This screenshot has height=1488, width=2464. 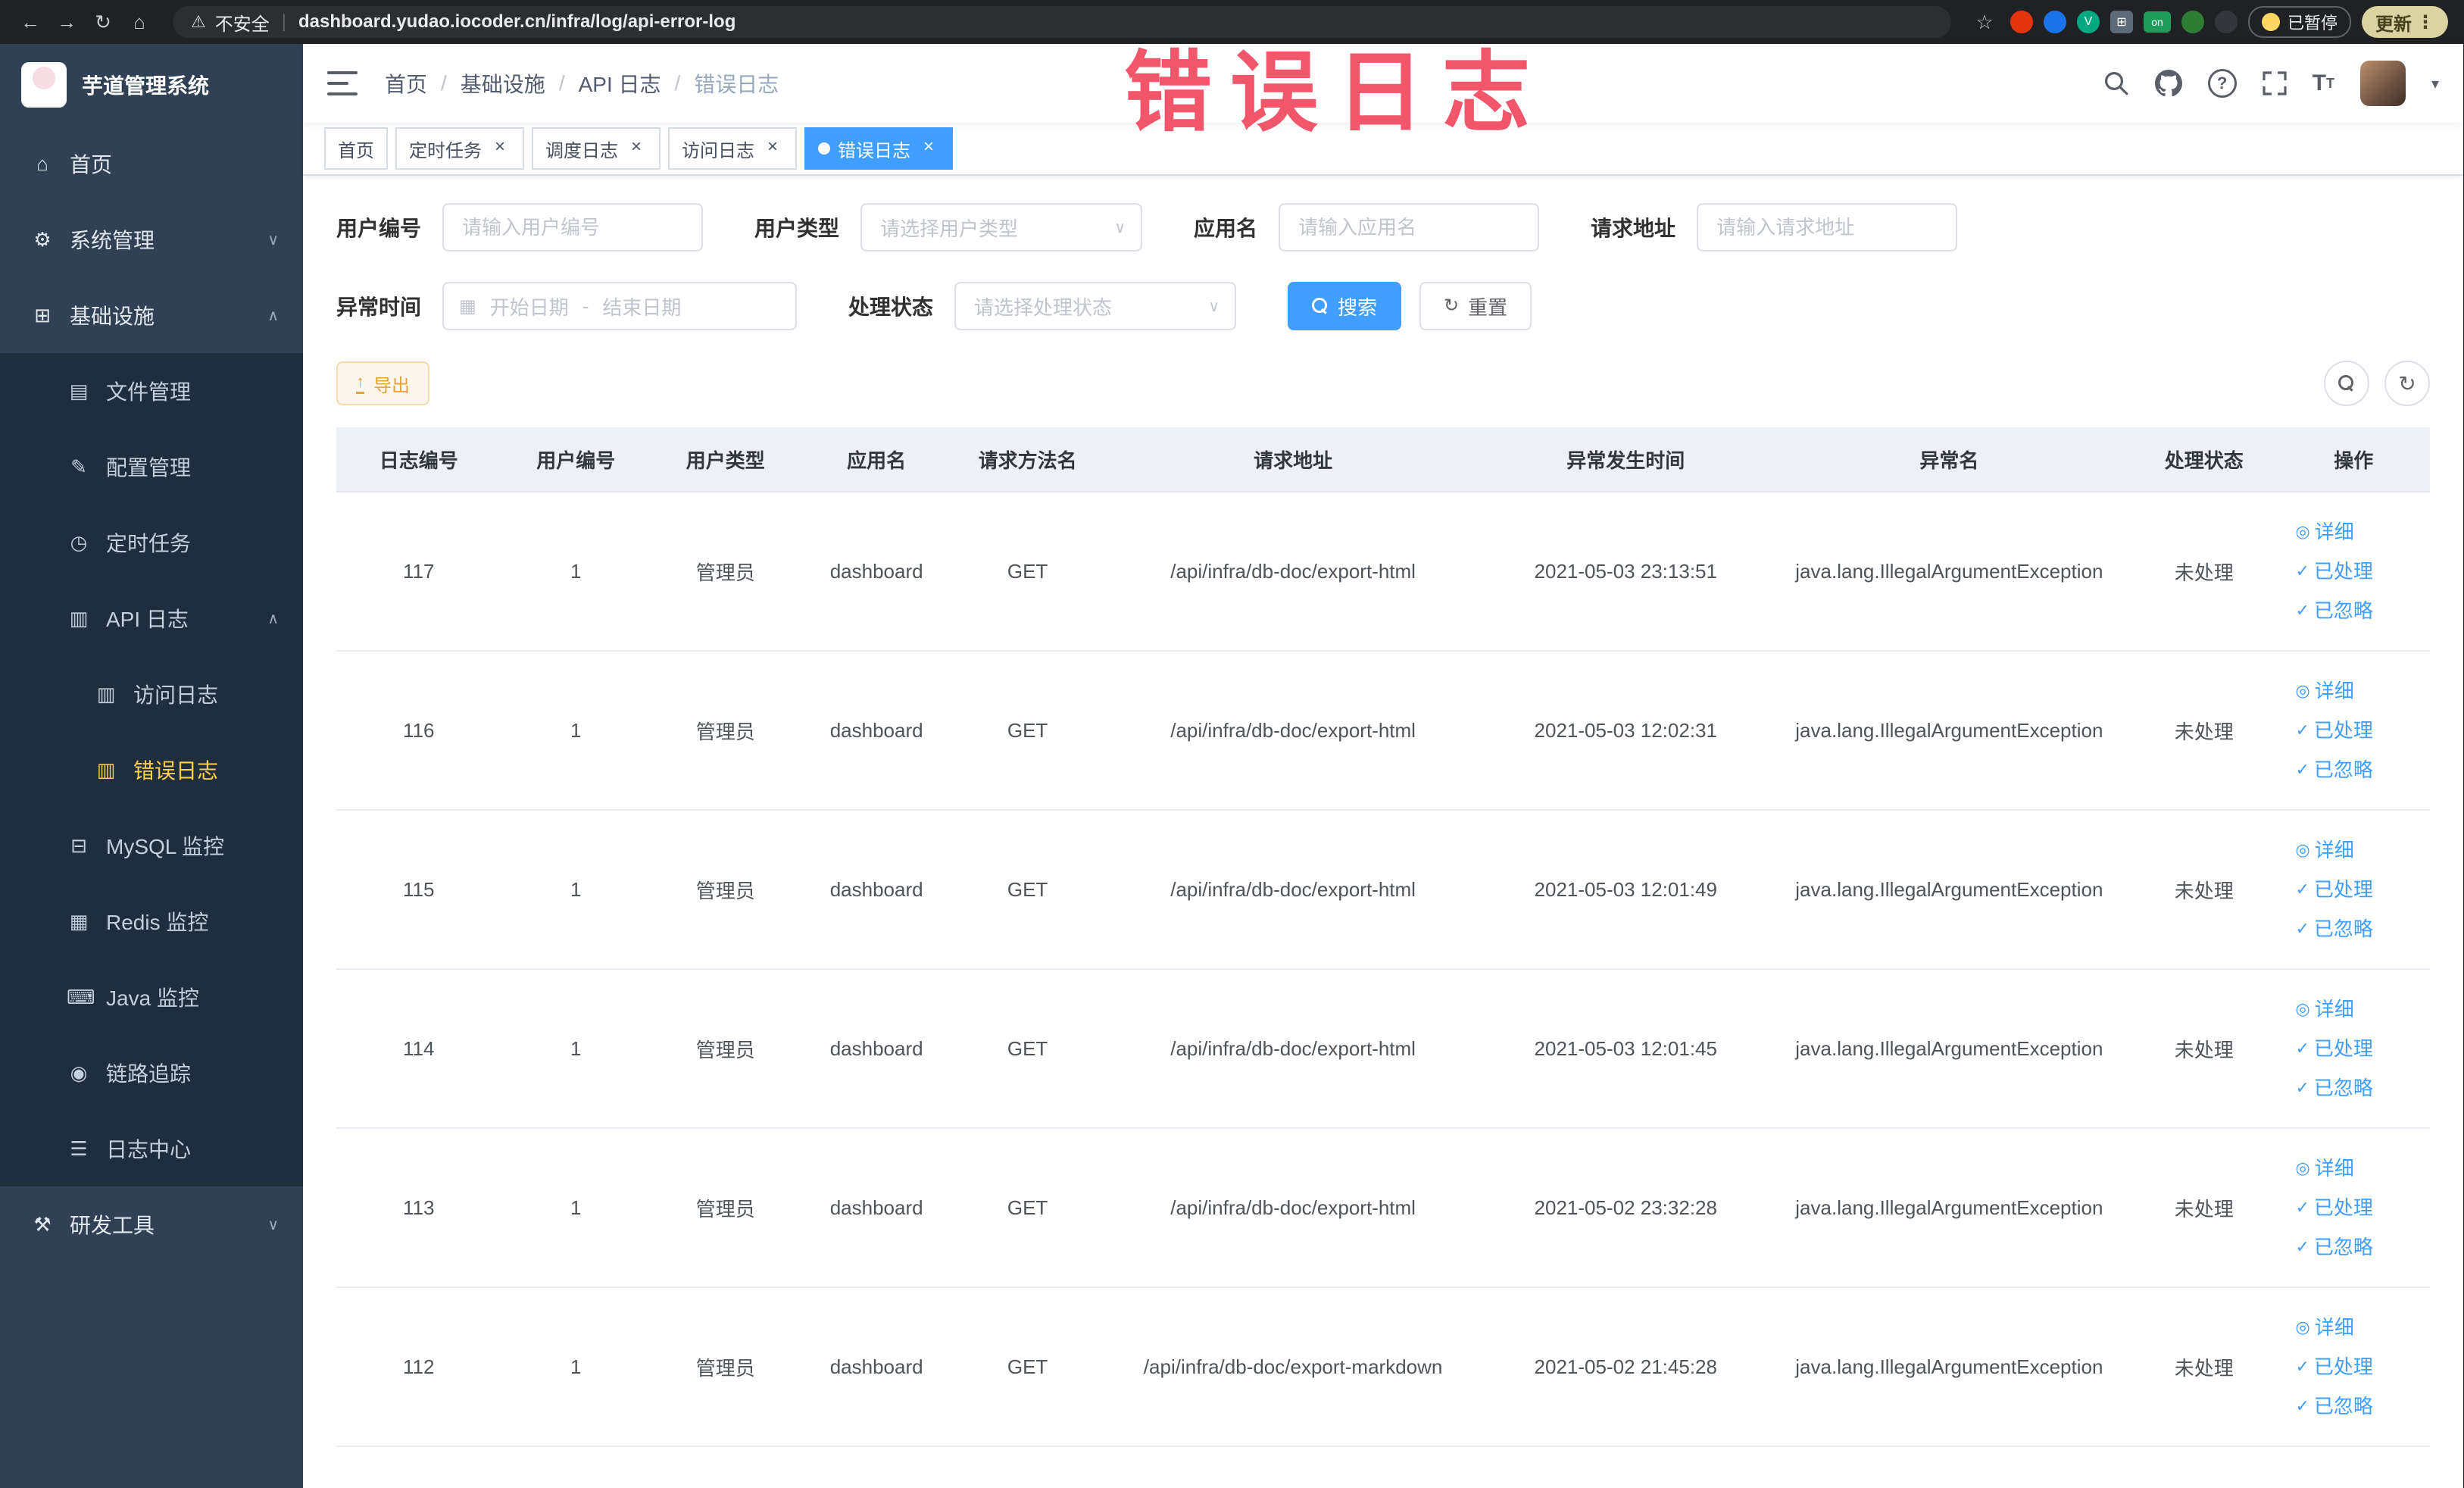 I want to click on tab-调度日志: 调度日志 ×, so click(x=596, y=148).